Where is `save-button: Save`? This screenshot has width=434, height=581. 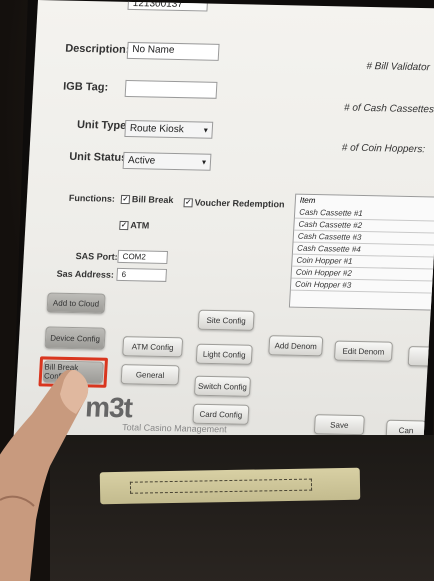
save-button: Save is located at coordinates (339, 425).